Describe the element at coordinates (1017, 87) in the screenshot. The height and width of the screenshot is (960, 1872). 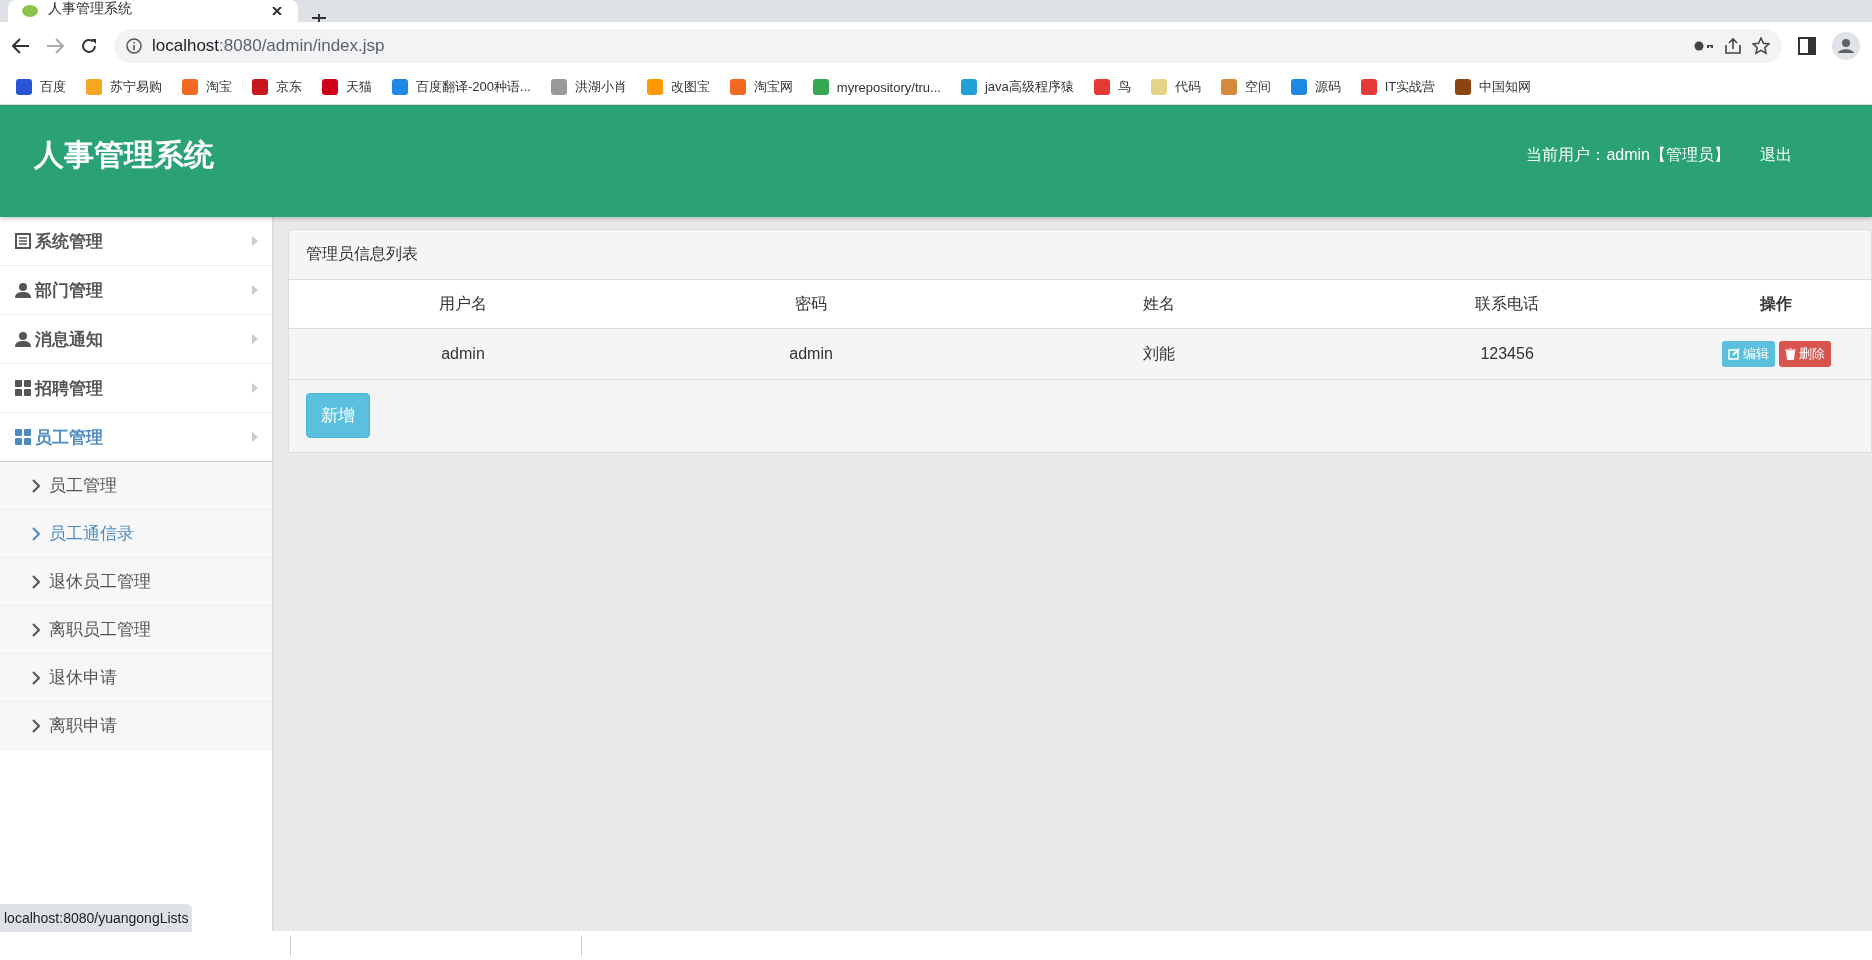
I see `bookmark: java高级程序猿` at that location.